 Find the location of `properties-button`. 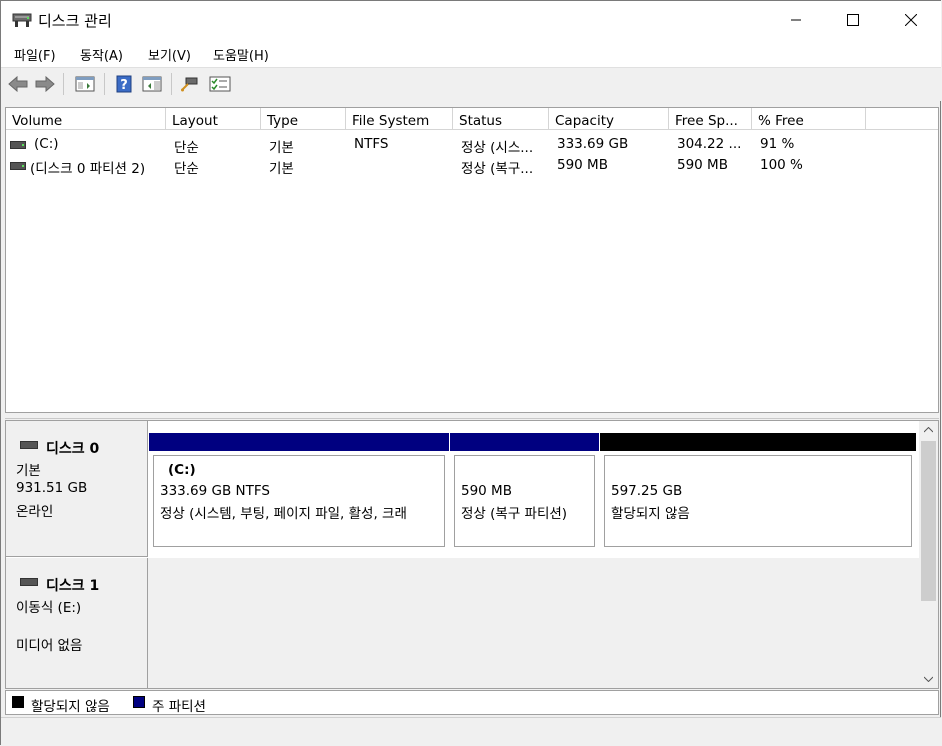

properties-button is located at coordinates (220, 84).